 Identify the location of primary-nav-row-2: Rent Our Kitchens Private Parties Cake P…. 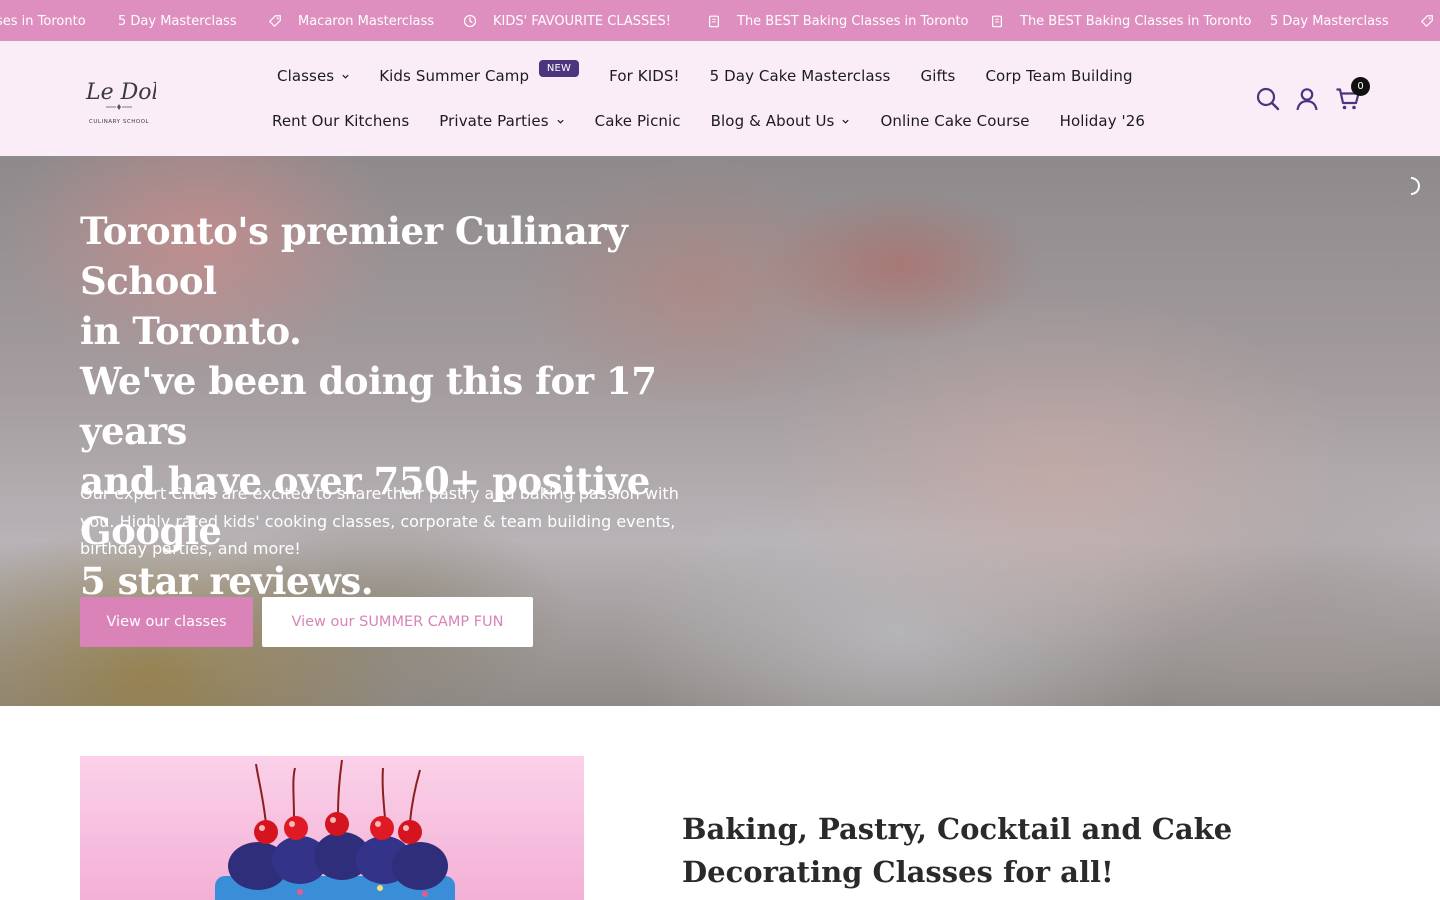
(708, 121).